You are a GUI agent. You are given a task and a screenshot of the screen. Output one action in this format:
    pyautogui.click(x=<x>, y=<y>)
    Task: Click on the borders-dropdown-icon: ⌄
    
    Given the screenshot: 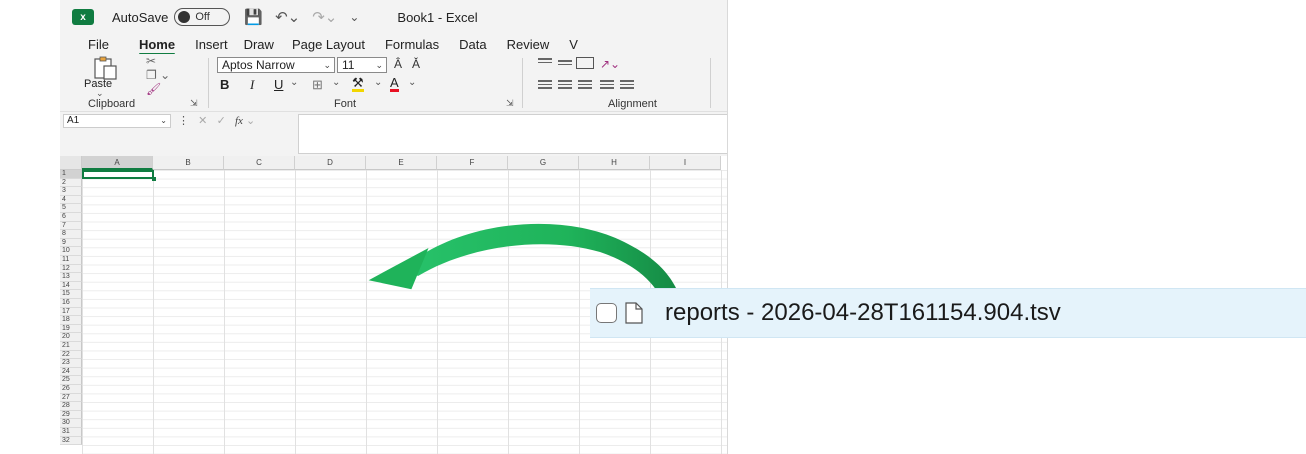 What is the action you would take?
    pyautogui.click(x=336, y=82)
    